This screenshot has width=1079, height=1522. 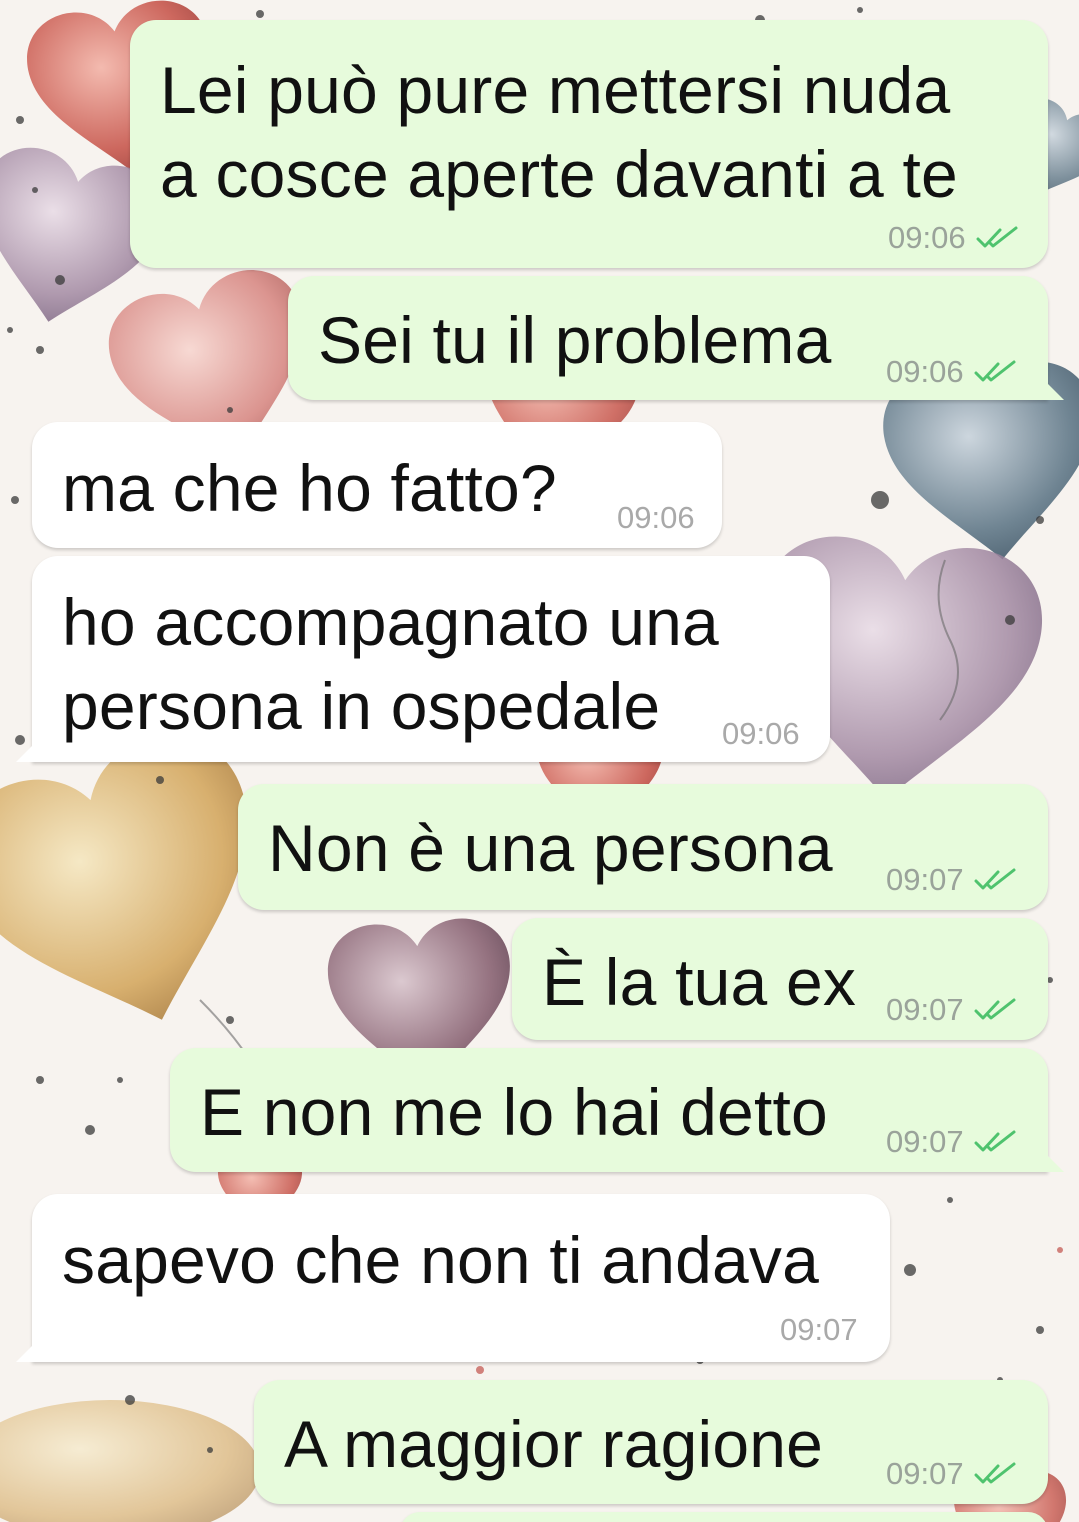 I want to click on message-text: ma che ho fatto?, so click(x=309, y=488).